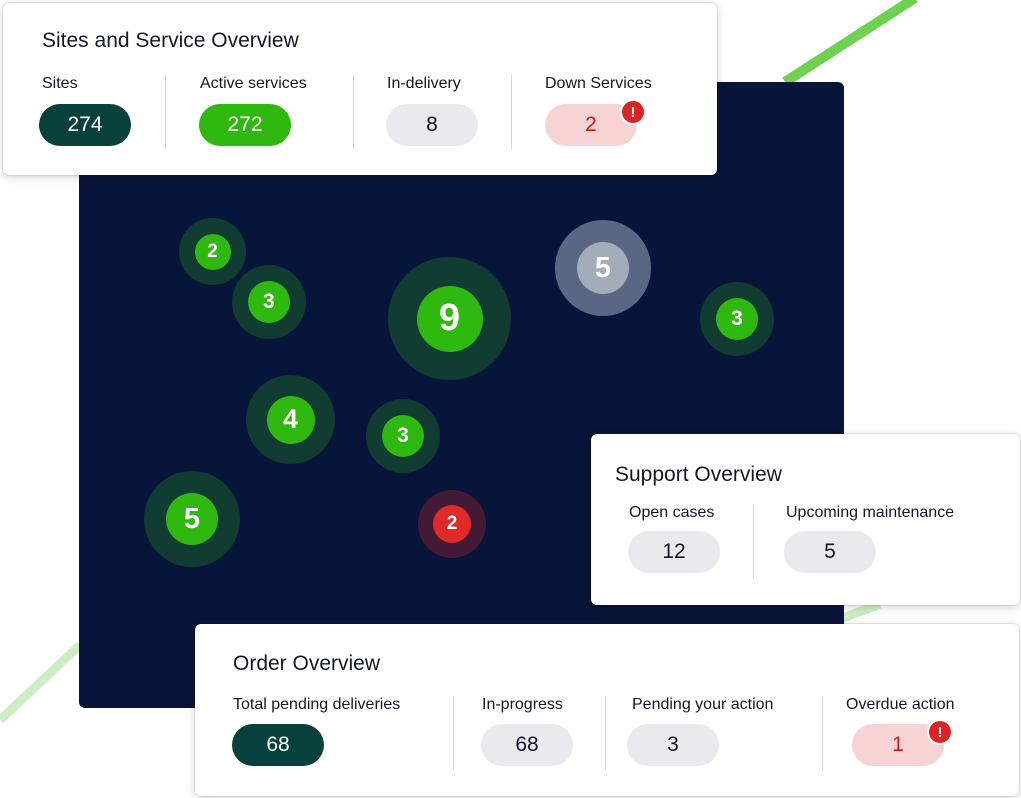 The width and height of the screenshot is (1021, 798). Describe the element at coordinates (870, 512) in the screenshot. I see `metric-label-upcoming-maintenance: Upcoming maintenance` at that location.